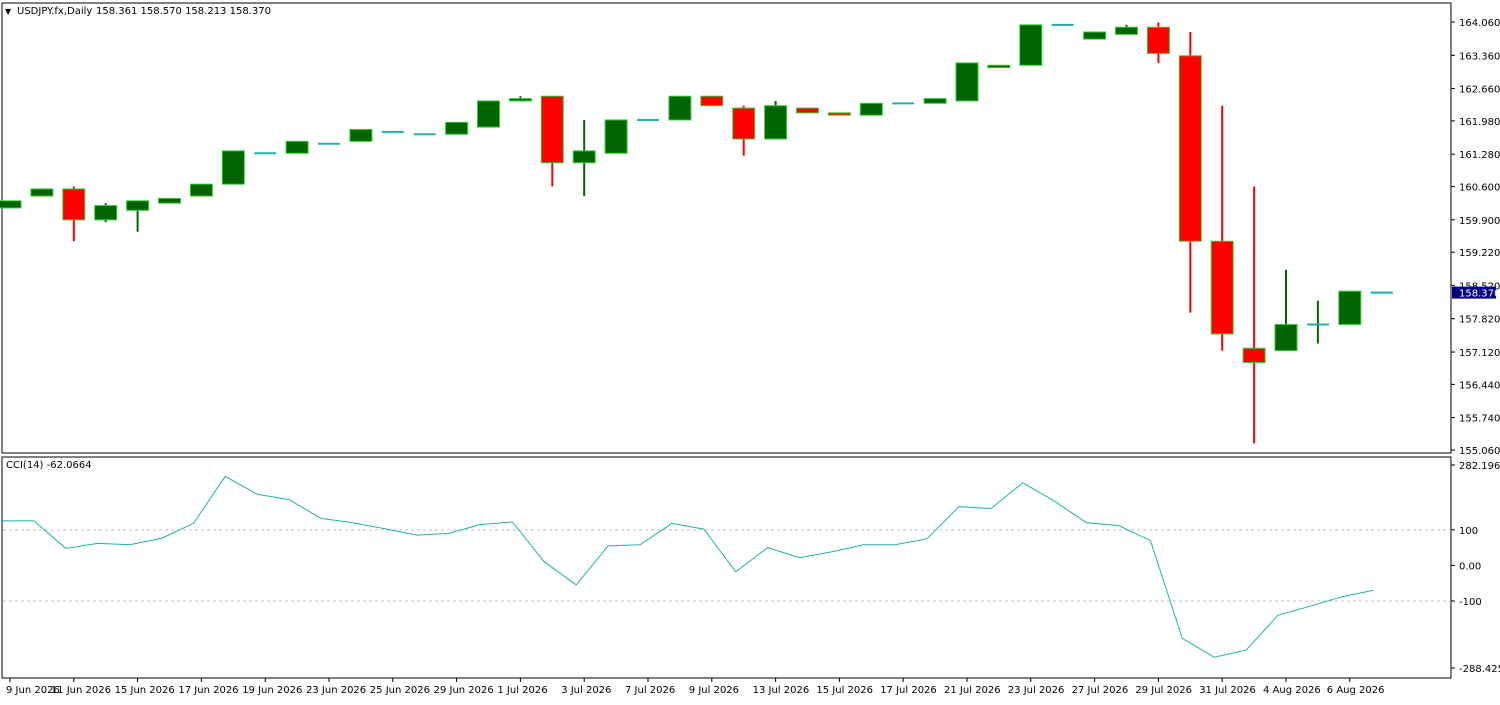  Describe the element at coordinates (1479, 253) in the screenshot. I see `price-axis-label: 159.220` at that location.